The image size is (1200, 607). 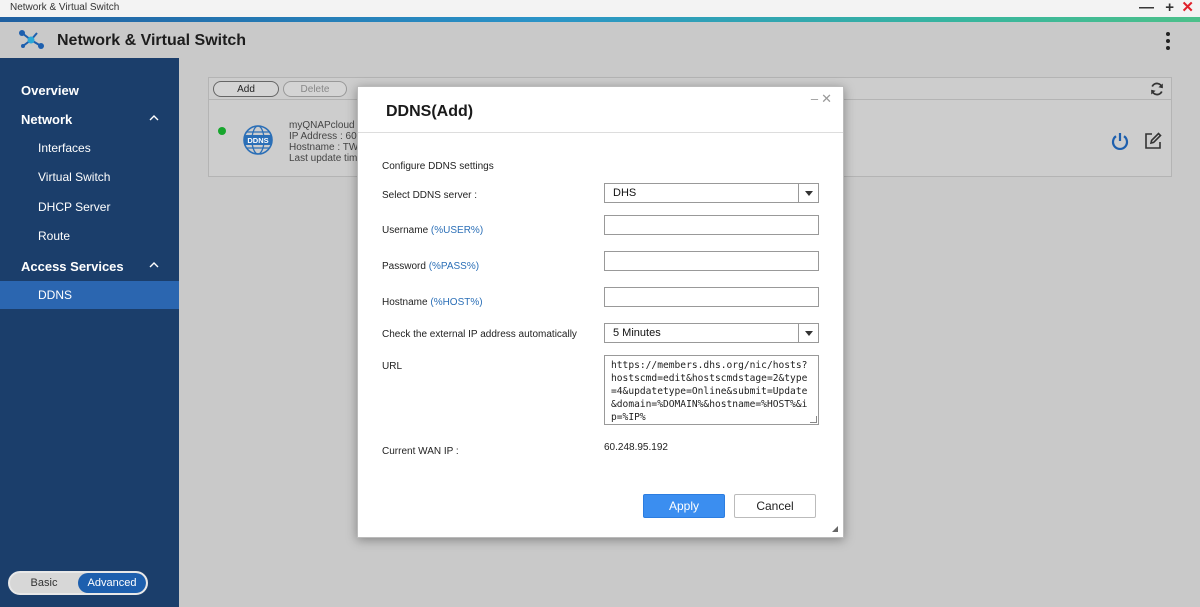 I want to click on resize-handle-icon, so click(x=813, y=419).